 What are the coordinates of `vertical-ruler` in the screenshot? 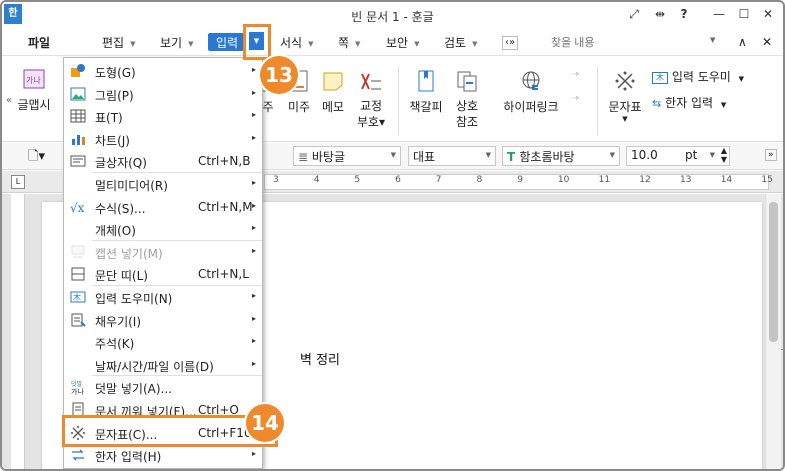 It's located at (18, 331).